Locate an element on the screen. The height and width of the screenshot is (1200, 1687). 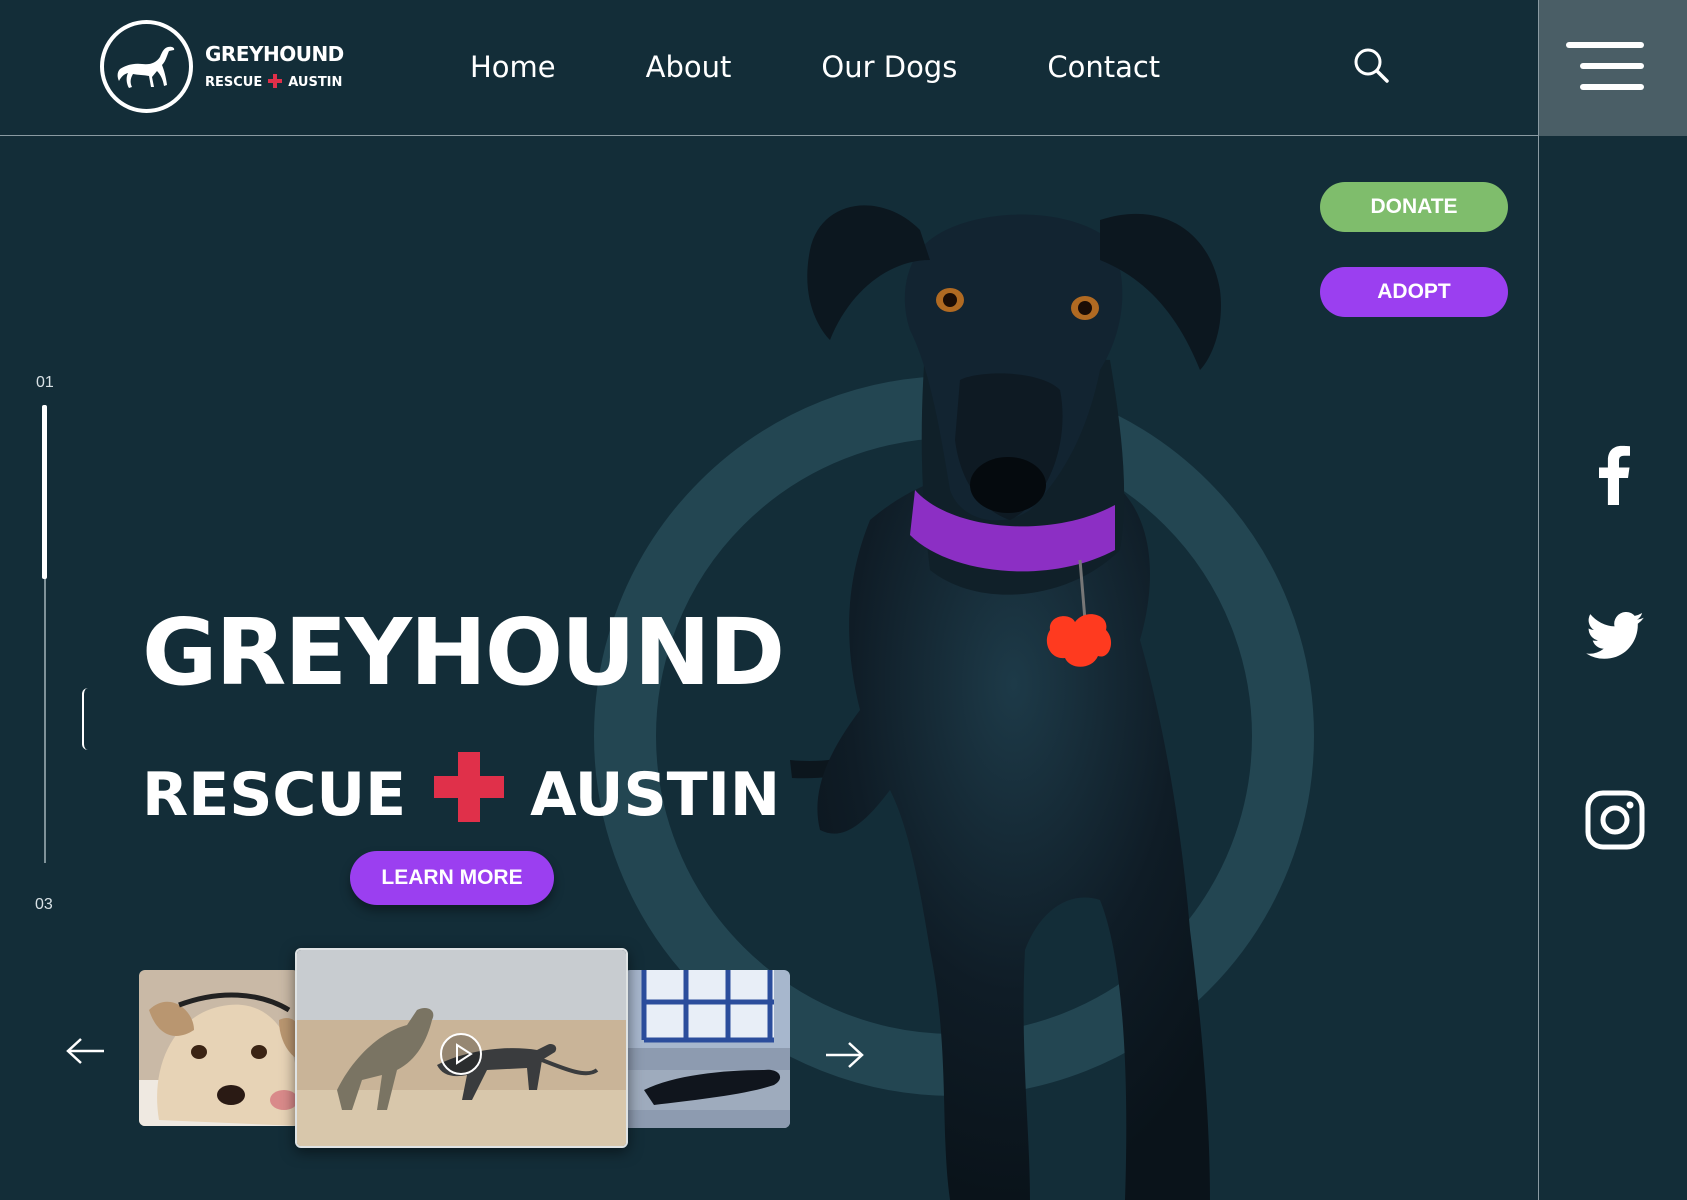
facebook-icon is located at coordinates (1613, 476).